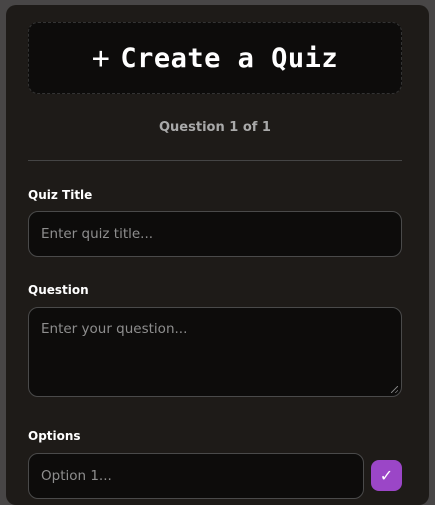  I want to click on quiz-title-label: Quiz Title, so click(60, 195).